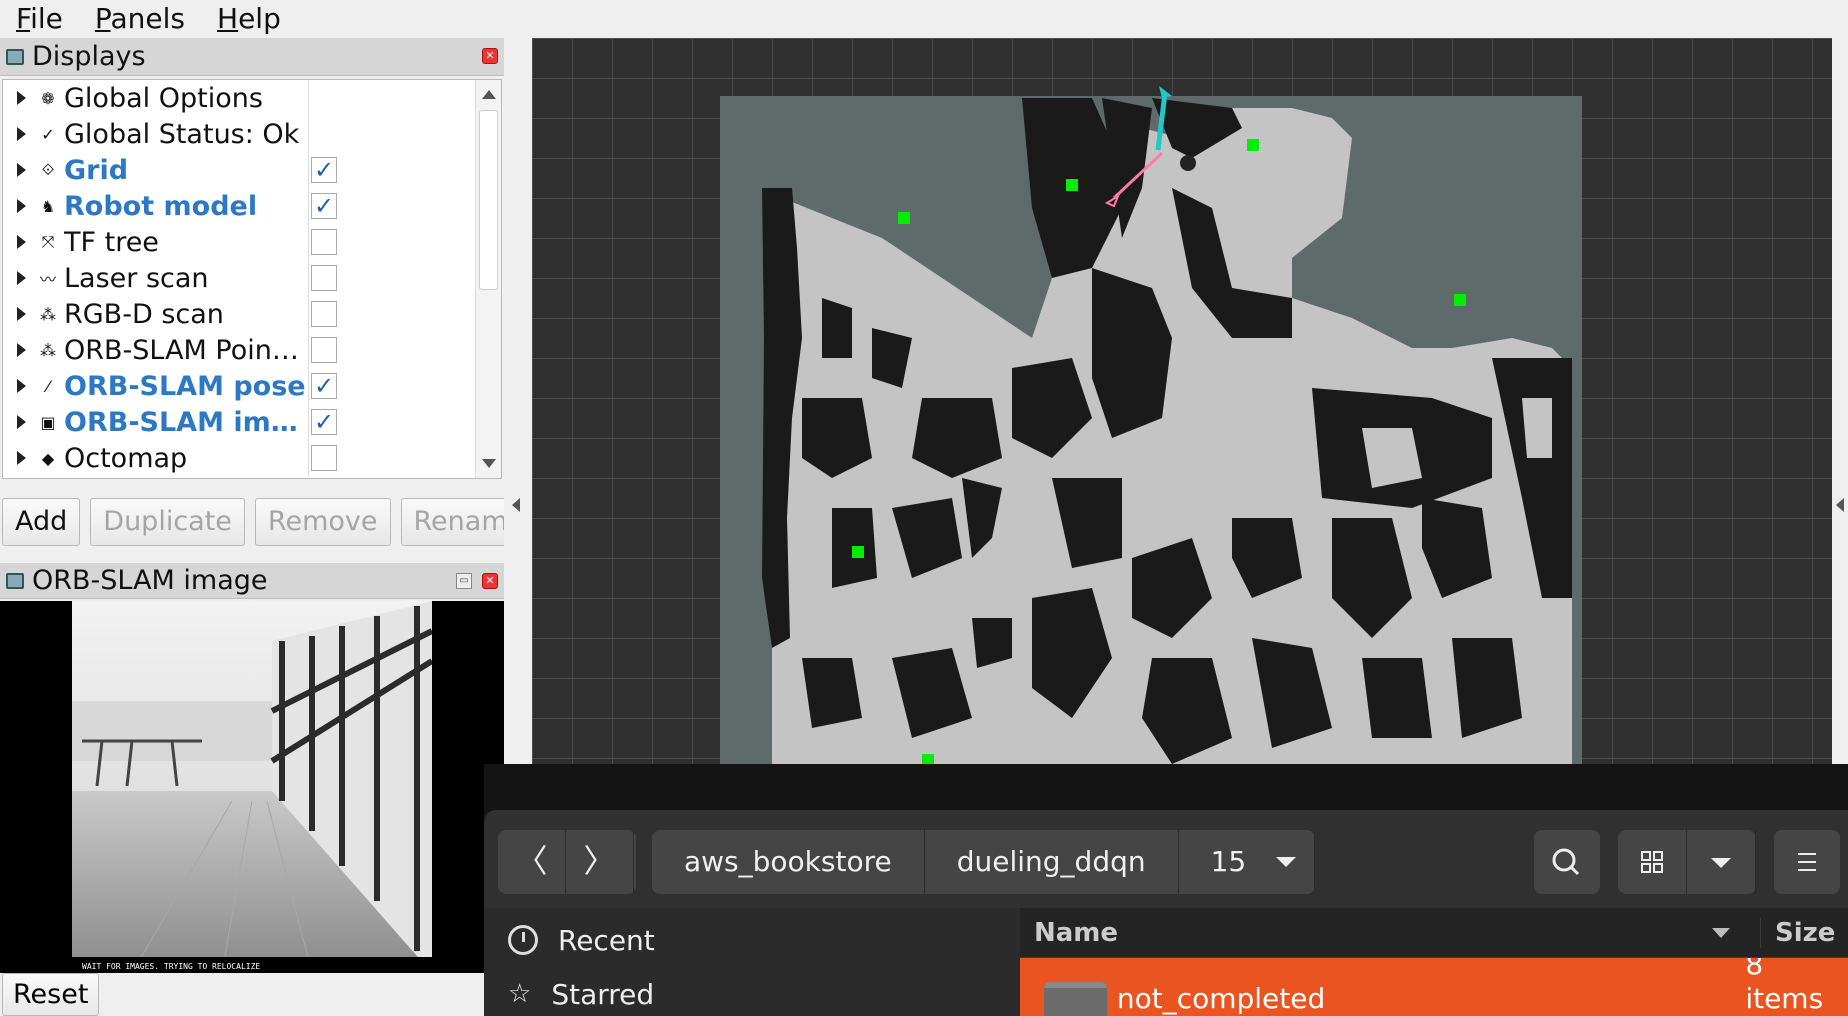 Image resolution: width=1848 pixels, height=1016 pixels. What do you see at coordinates (102, 18) in the screenshot?
I see `menu-panels-accel: P` at bounding box center [102, 18].